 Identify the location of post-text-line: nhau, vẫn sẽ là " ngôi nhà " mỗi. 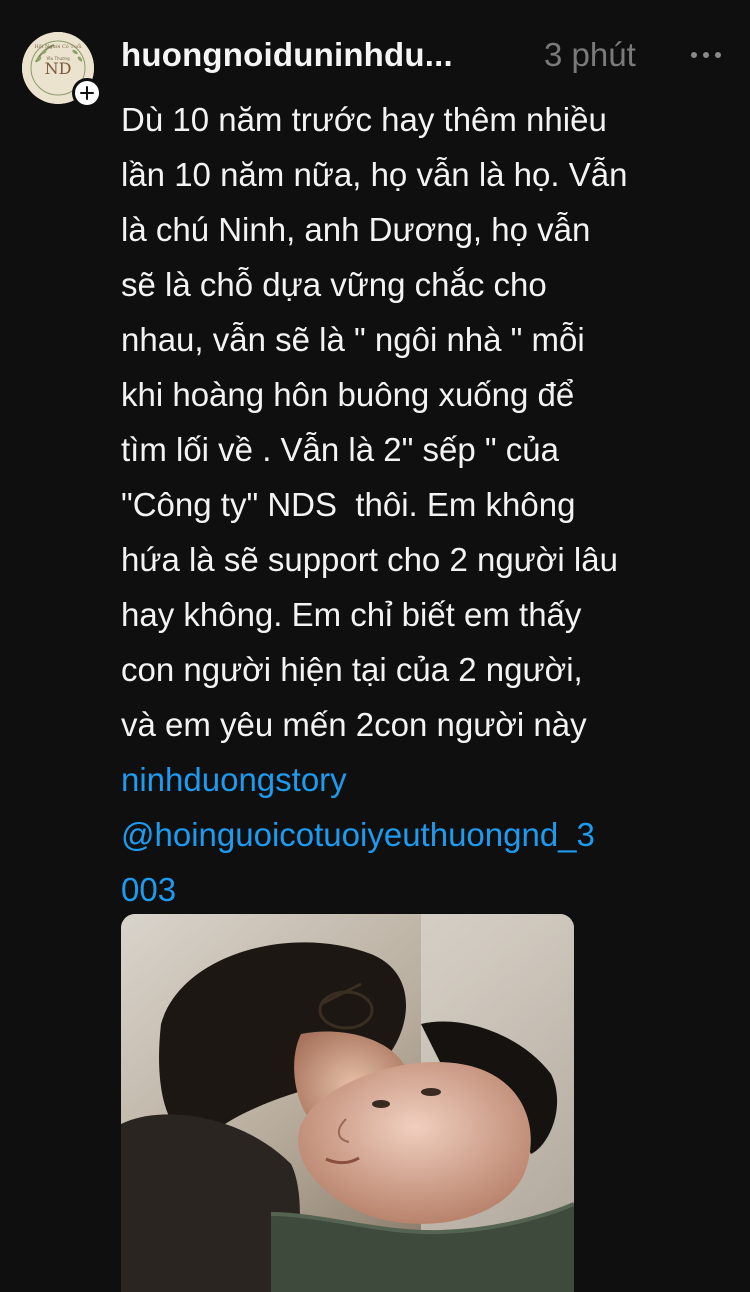
(353, 339).